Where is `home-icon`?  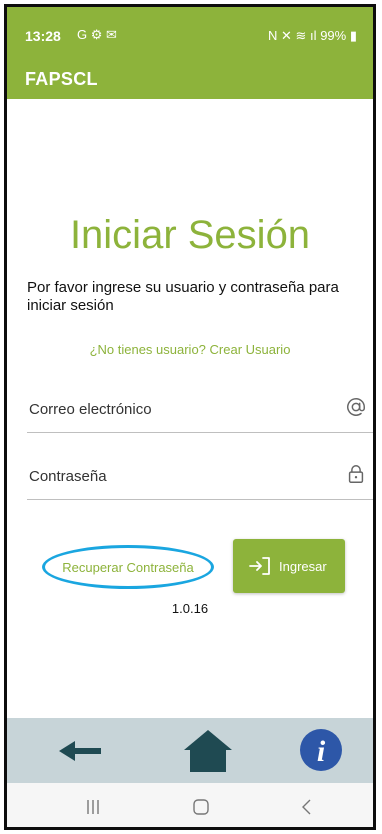
home-icon is located at coordinates (208, 751).